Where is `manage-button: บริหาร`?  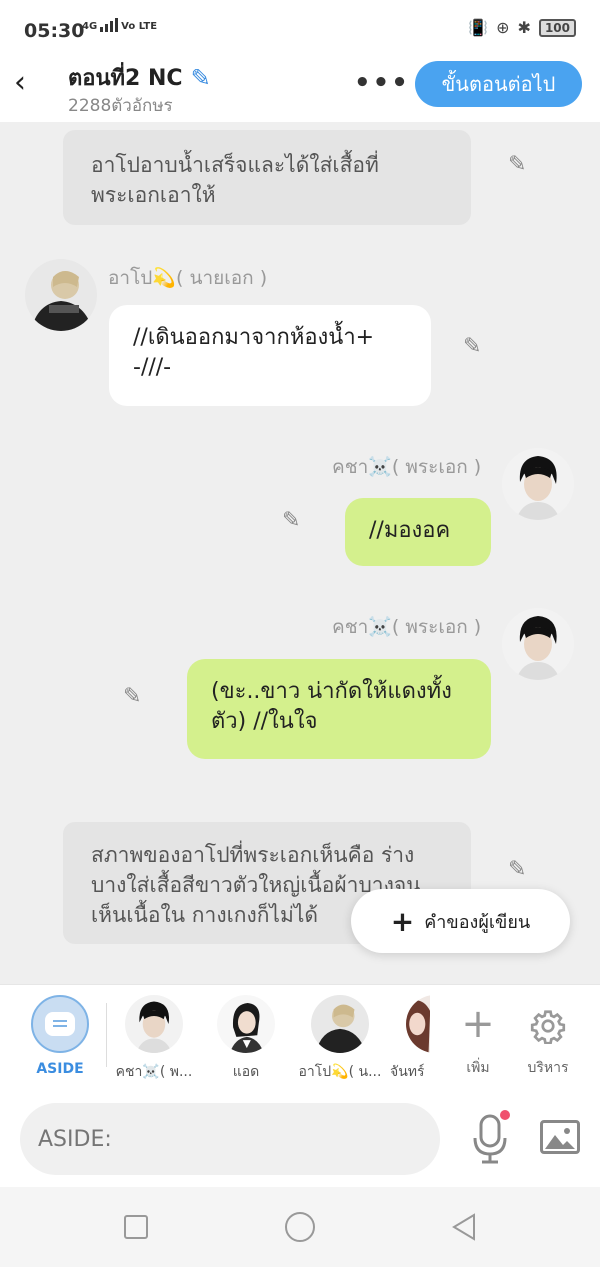
manage-button: บริหาร is located at coordinates (548, 1037).